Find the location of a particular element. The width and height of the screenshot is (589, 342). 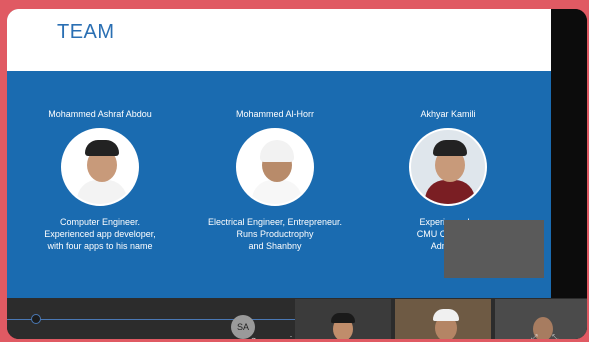

mic-icon: ⌀ is located at coordinates (253, 337).